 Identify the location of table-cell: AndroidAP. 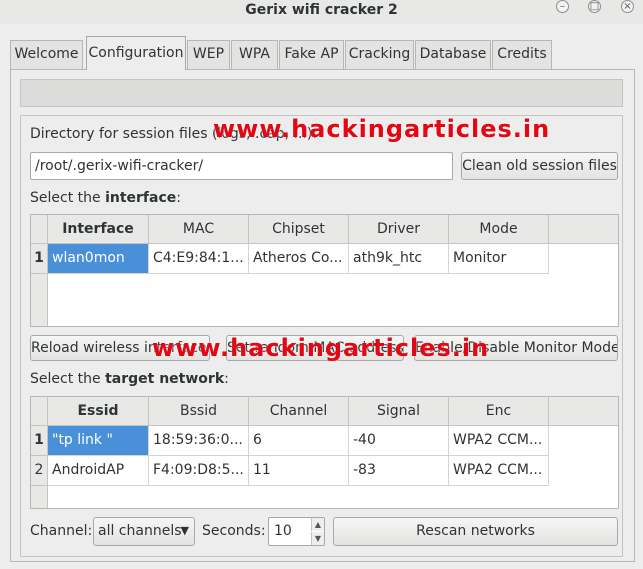
(98, 471).